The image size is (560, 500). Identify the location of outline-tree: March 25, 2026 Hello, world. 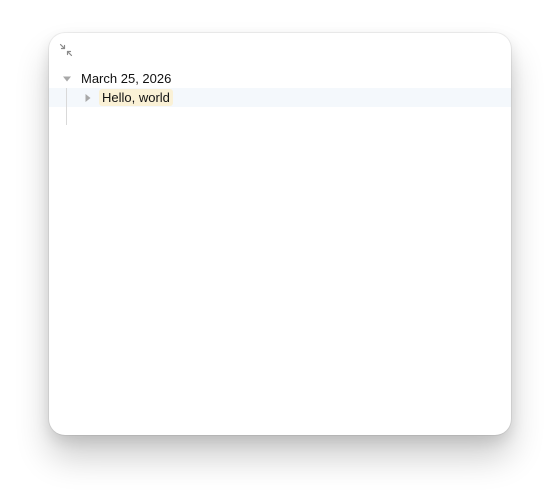
(280, 88).